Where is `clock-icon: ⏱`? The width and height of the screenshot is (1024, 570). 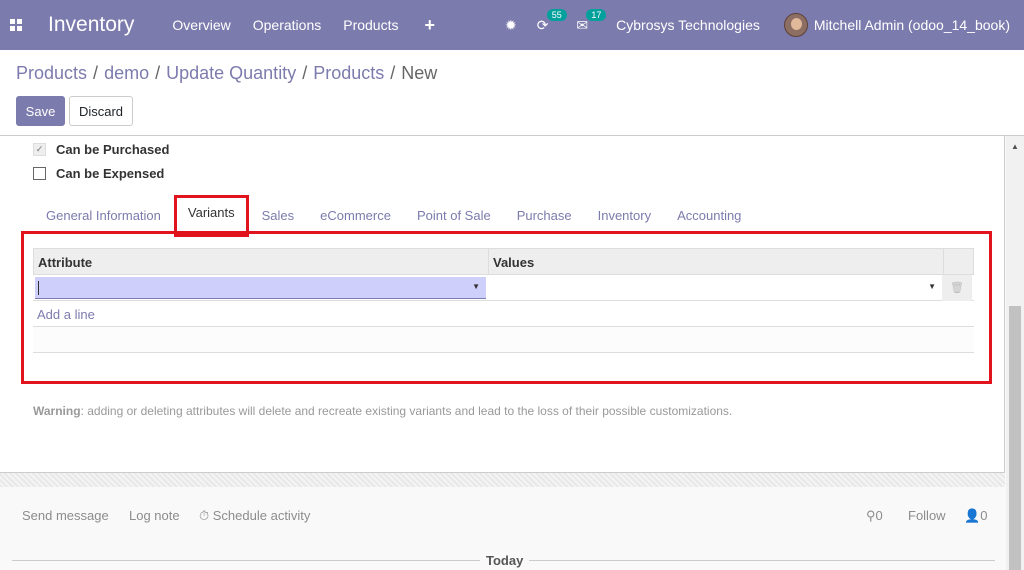 clock-icon: ⏱ is located at coordinates (204, 515).